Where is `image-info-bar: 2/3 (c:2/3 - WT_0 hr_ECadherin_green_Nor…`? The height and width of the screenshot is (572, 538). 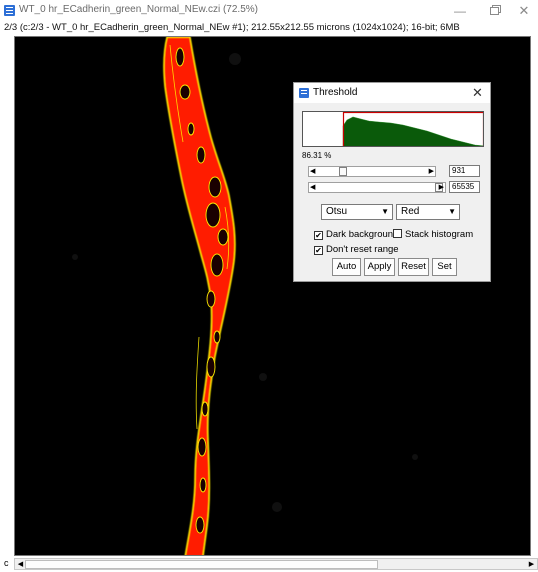
image-info-bar: 2/3 (c:2/3 - WT_0 hr_ECadherin_green_Nor… is located at coordinates (232, 27).